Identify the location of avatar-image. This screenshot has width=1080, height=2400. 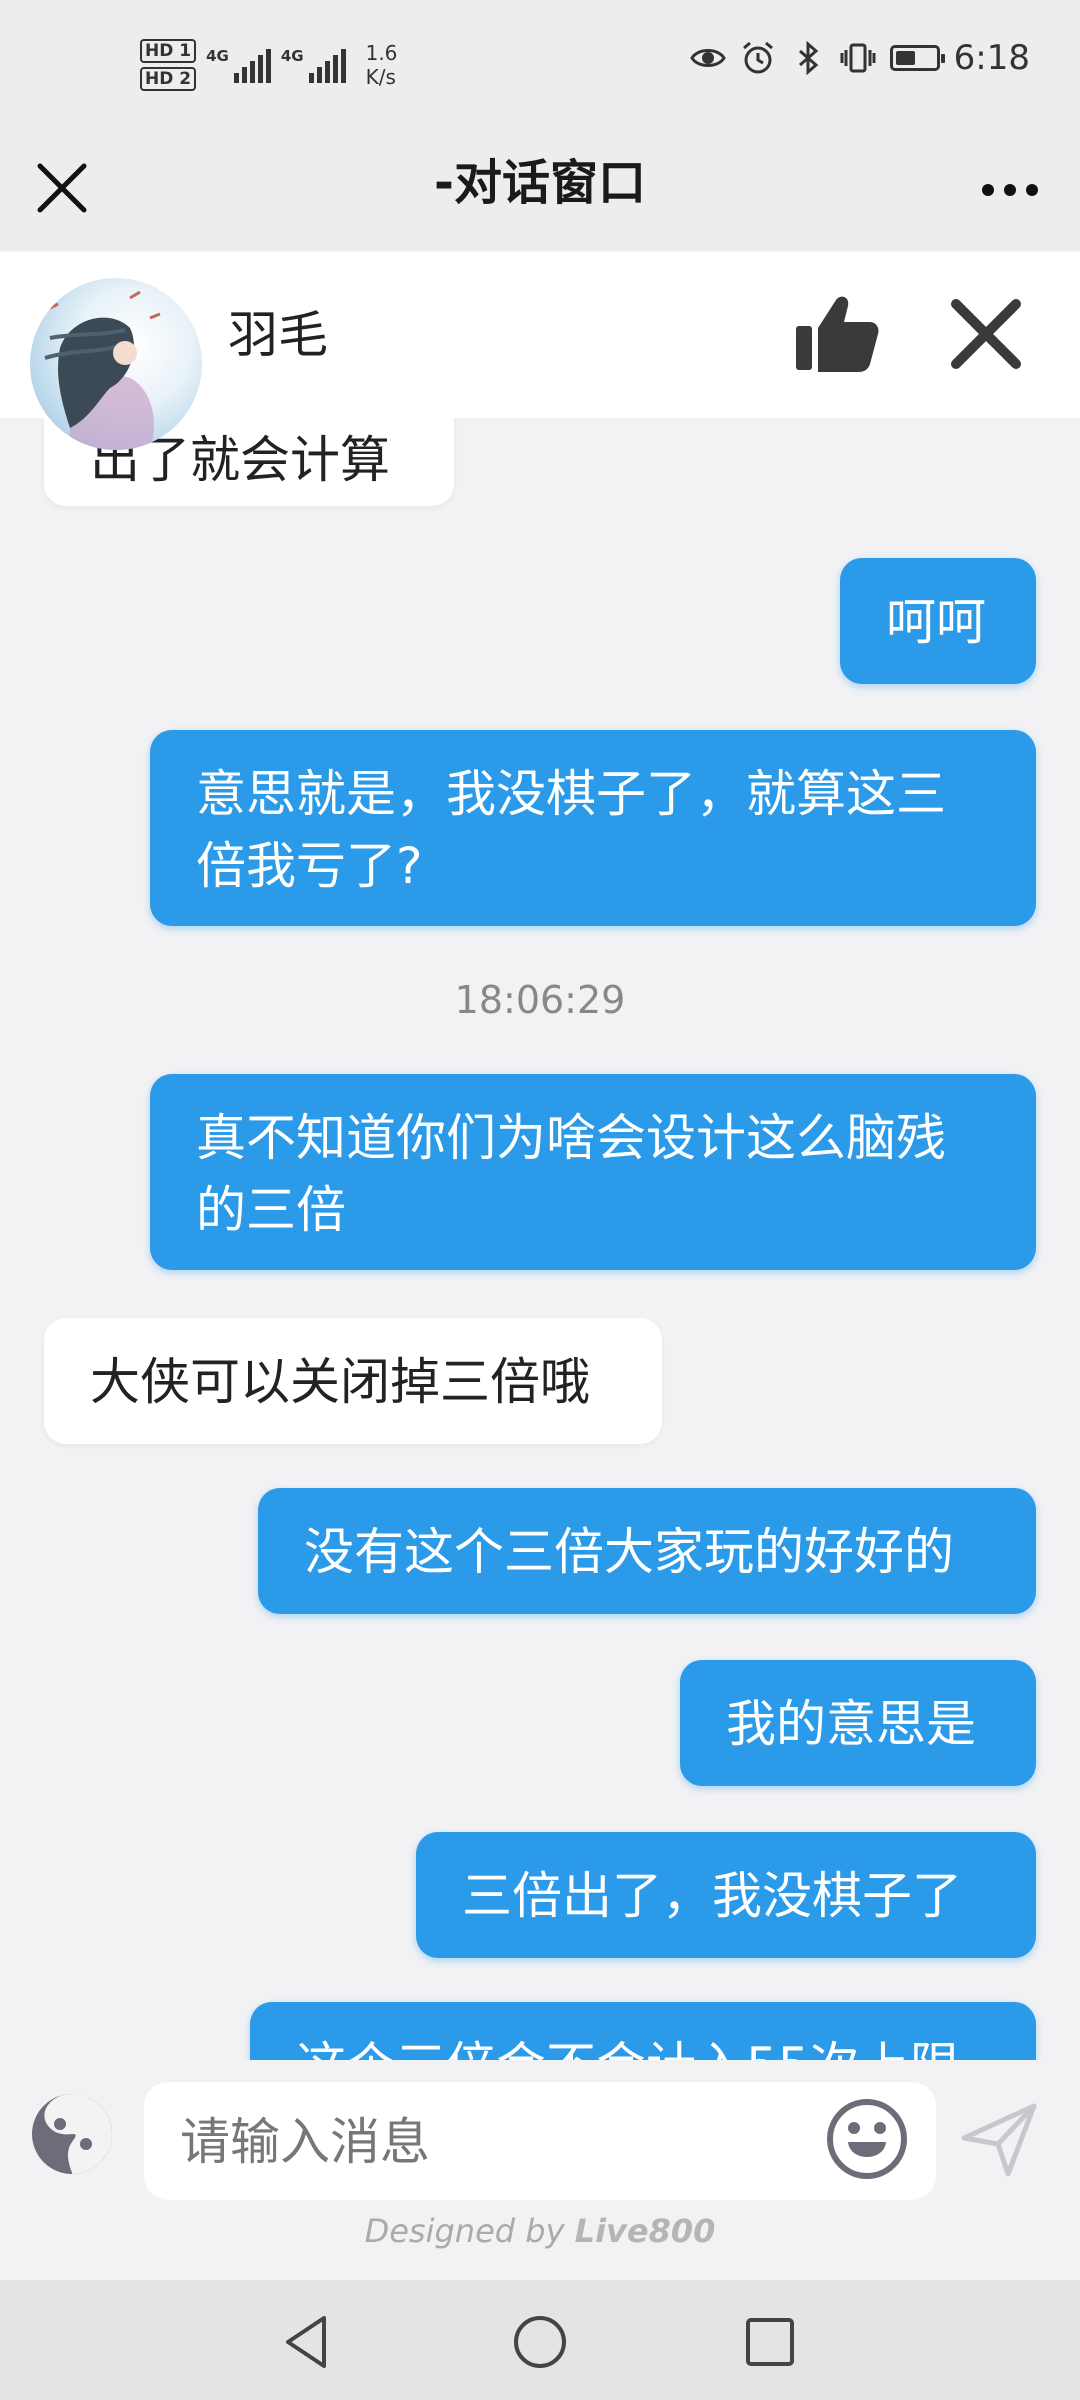
(102, 370).